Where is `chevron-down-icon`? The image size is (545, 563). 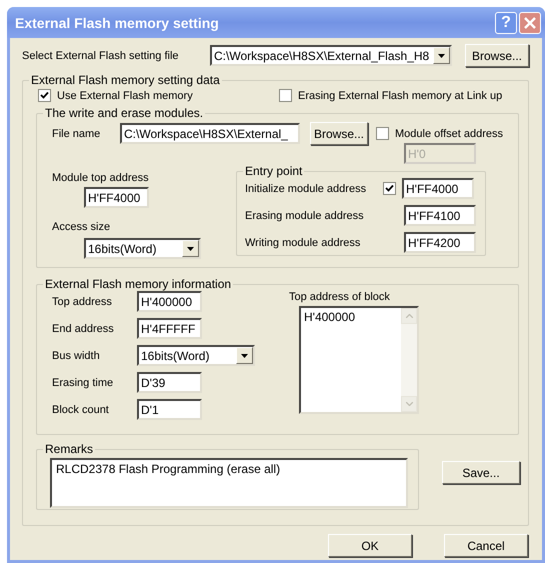
chevron-down-icon is located at coordinates (409, 404).